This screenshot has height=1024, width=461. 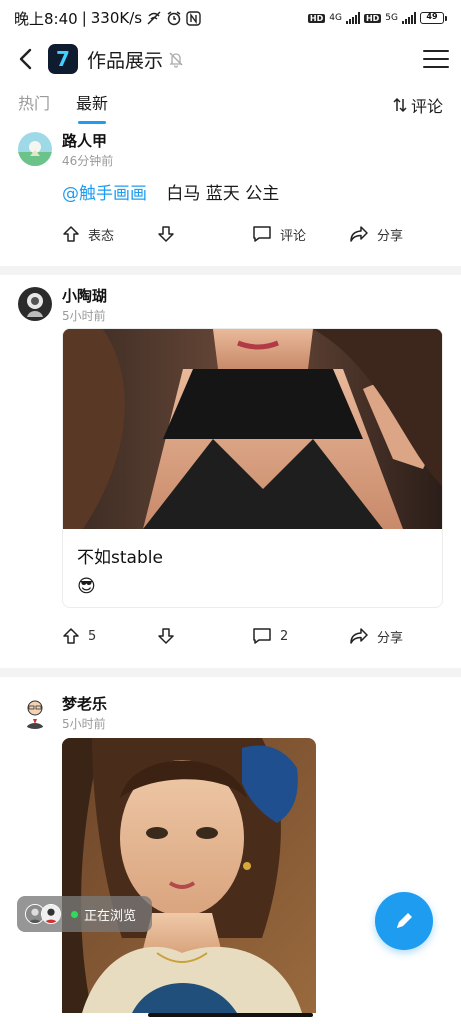 What do you see at coordinates (120, 558) in the screenshot?
I see `card-title: 不如stable` at bounding box center [120, 558].